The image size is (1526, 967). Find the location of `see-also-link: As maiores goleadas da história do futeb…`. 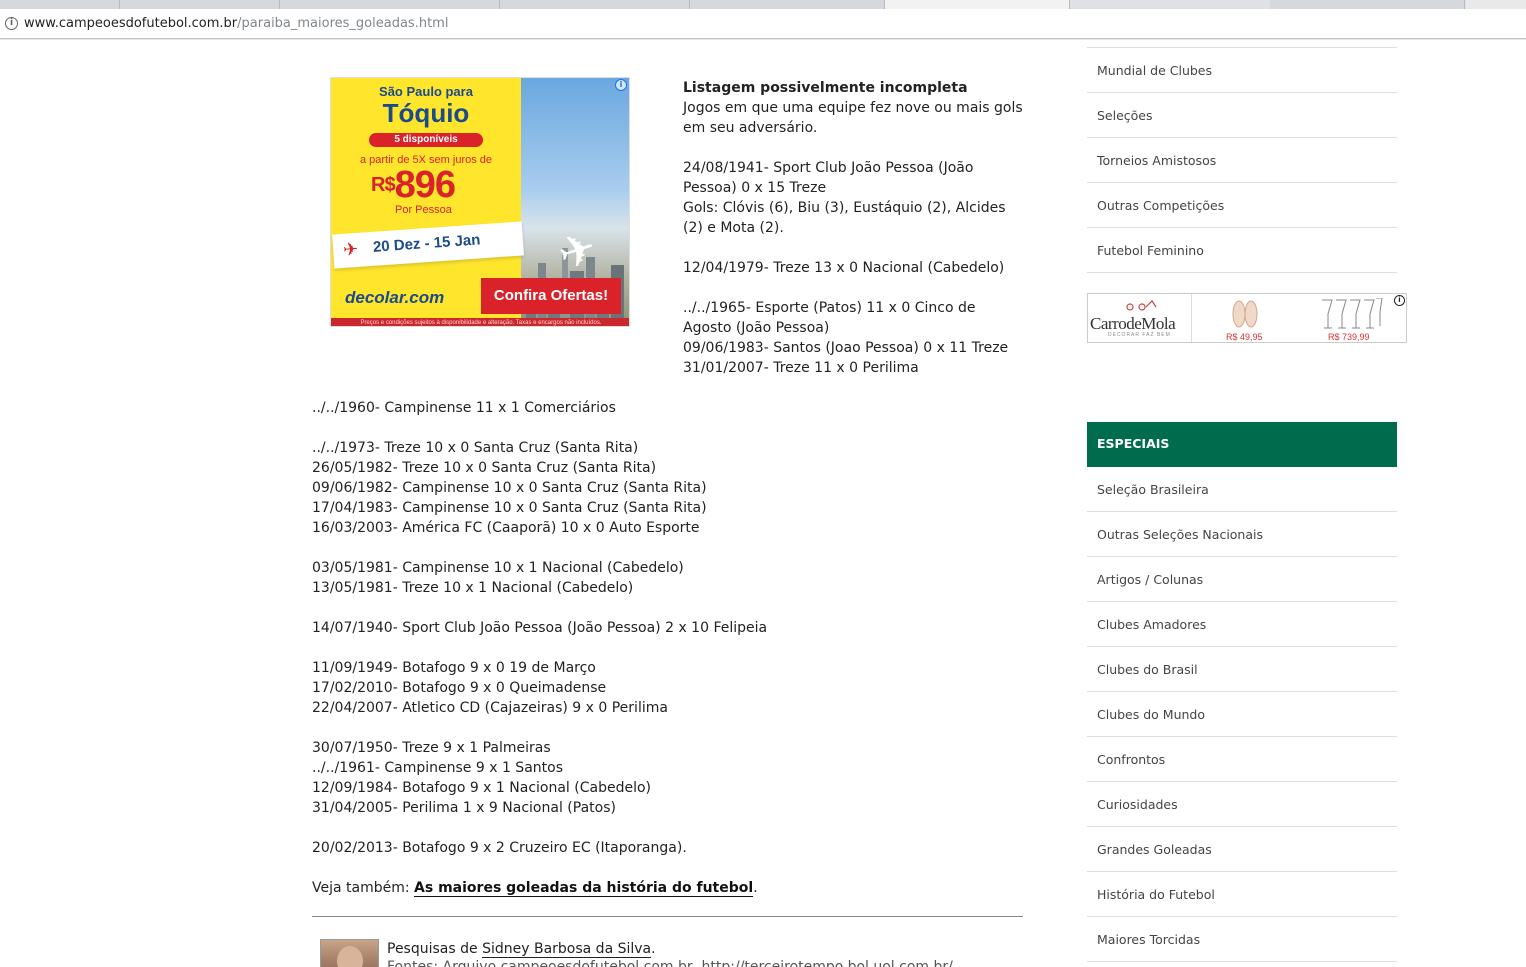

see-also-link: As maiores goleadas da história do futeb… is located at coordinates (584, 888).